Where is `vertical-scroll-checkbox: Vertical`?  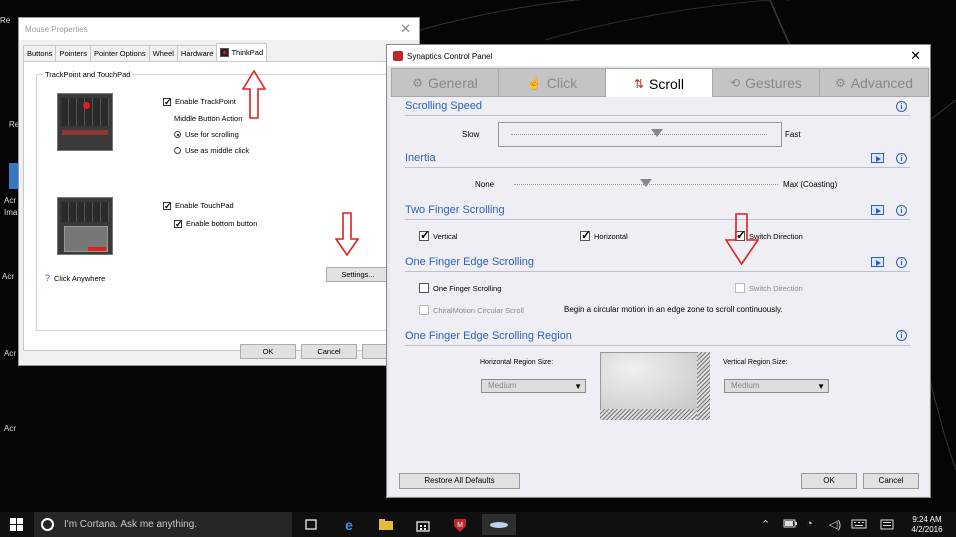 vertical-scroll-checkbox: Vertical is located at coordinates (438, 235).